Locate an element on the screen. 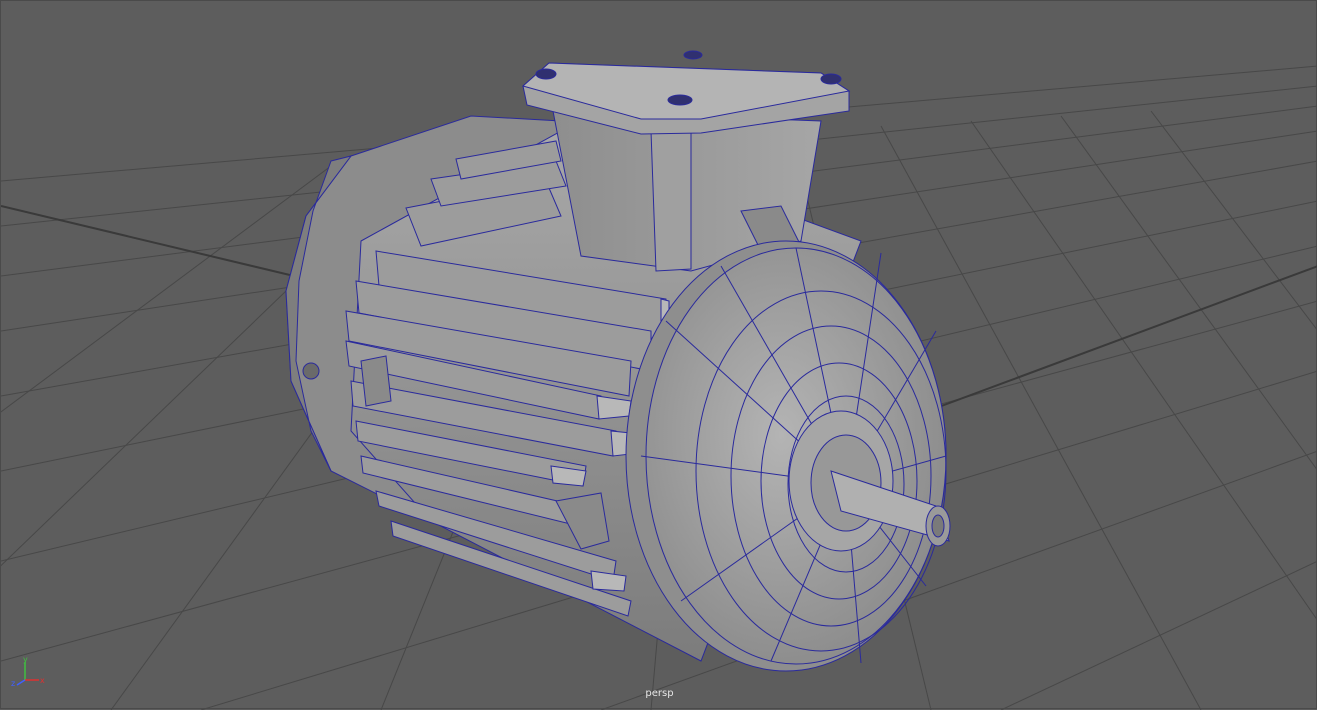 The image size is (1317, 710). camera-name-label: persp is located at coordinates (659, 693).